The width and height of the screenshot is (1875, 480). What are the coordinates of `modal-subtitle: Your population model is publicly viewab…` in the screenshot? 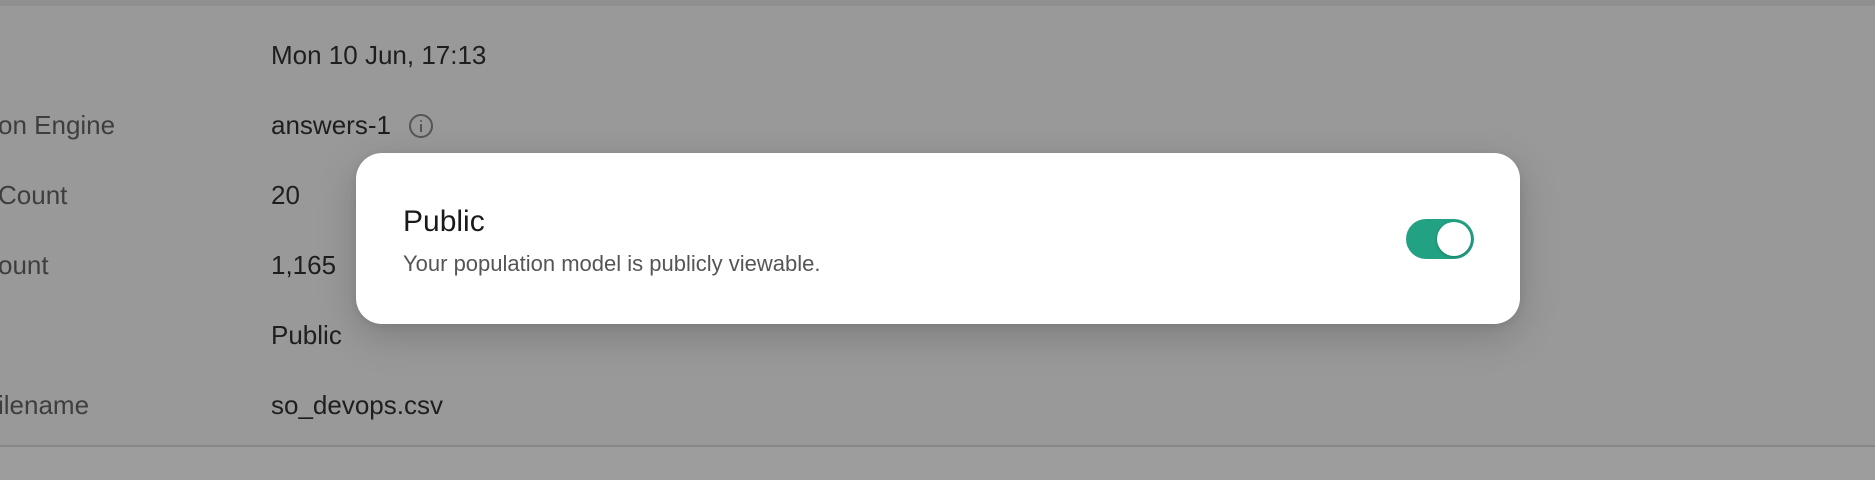 It's located at (612, 263).